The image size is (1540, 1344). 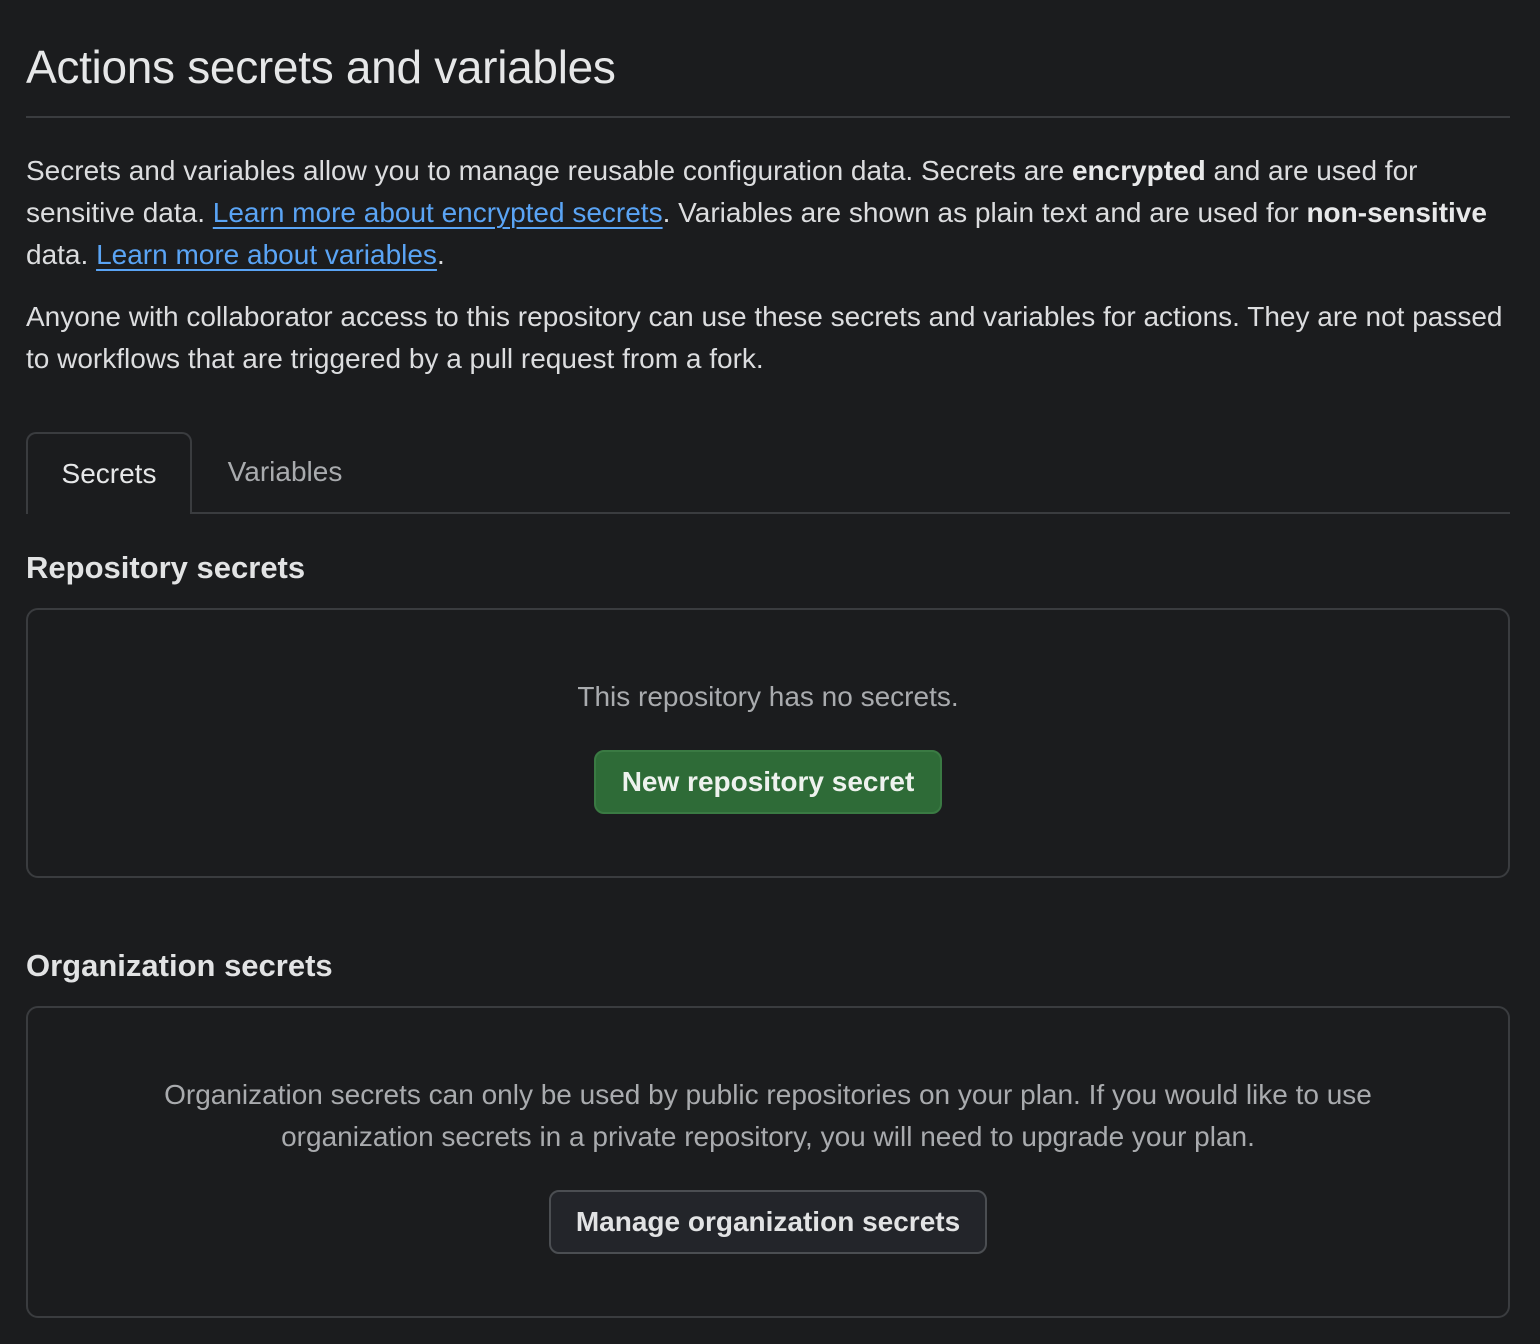 I want to click on tab-variables: Variables, so click(x=285, y=472).